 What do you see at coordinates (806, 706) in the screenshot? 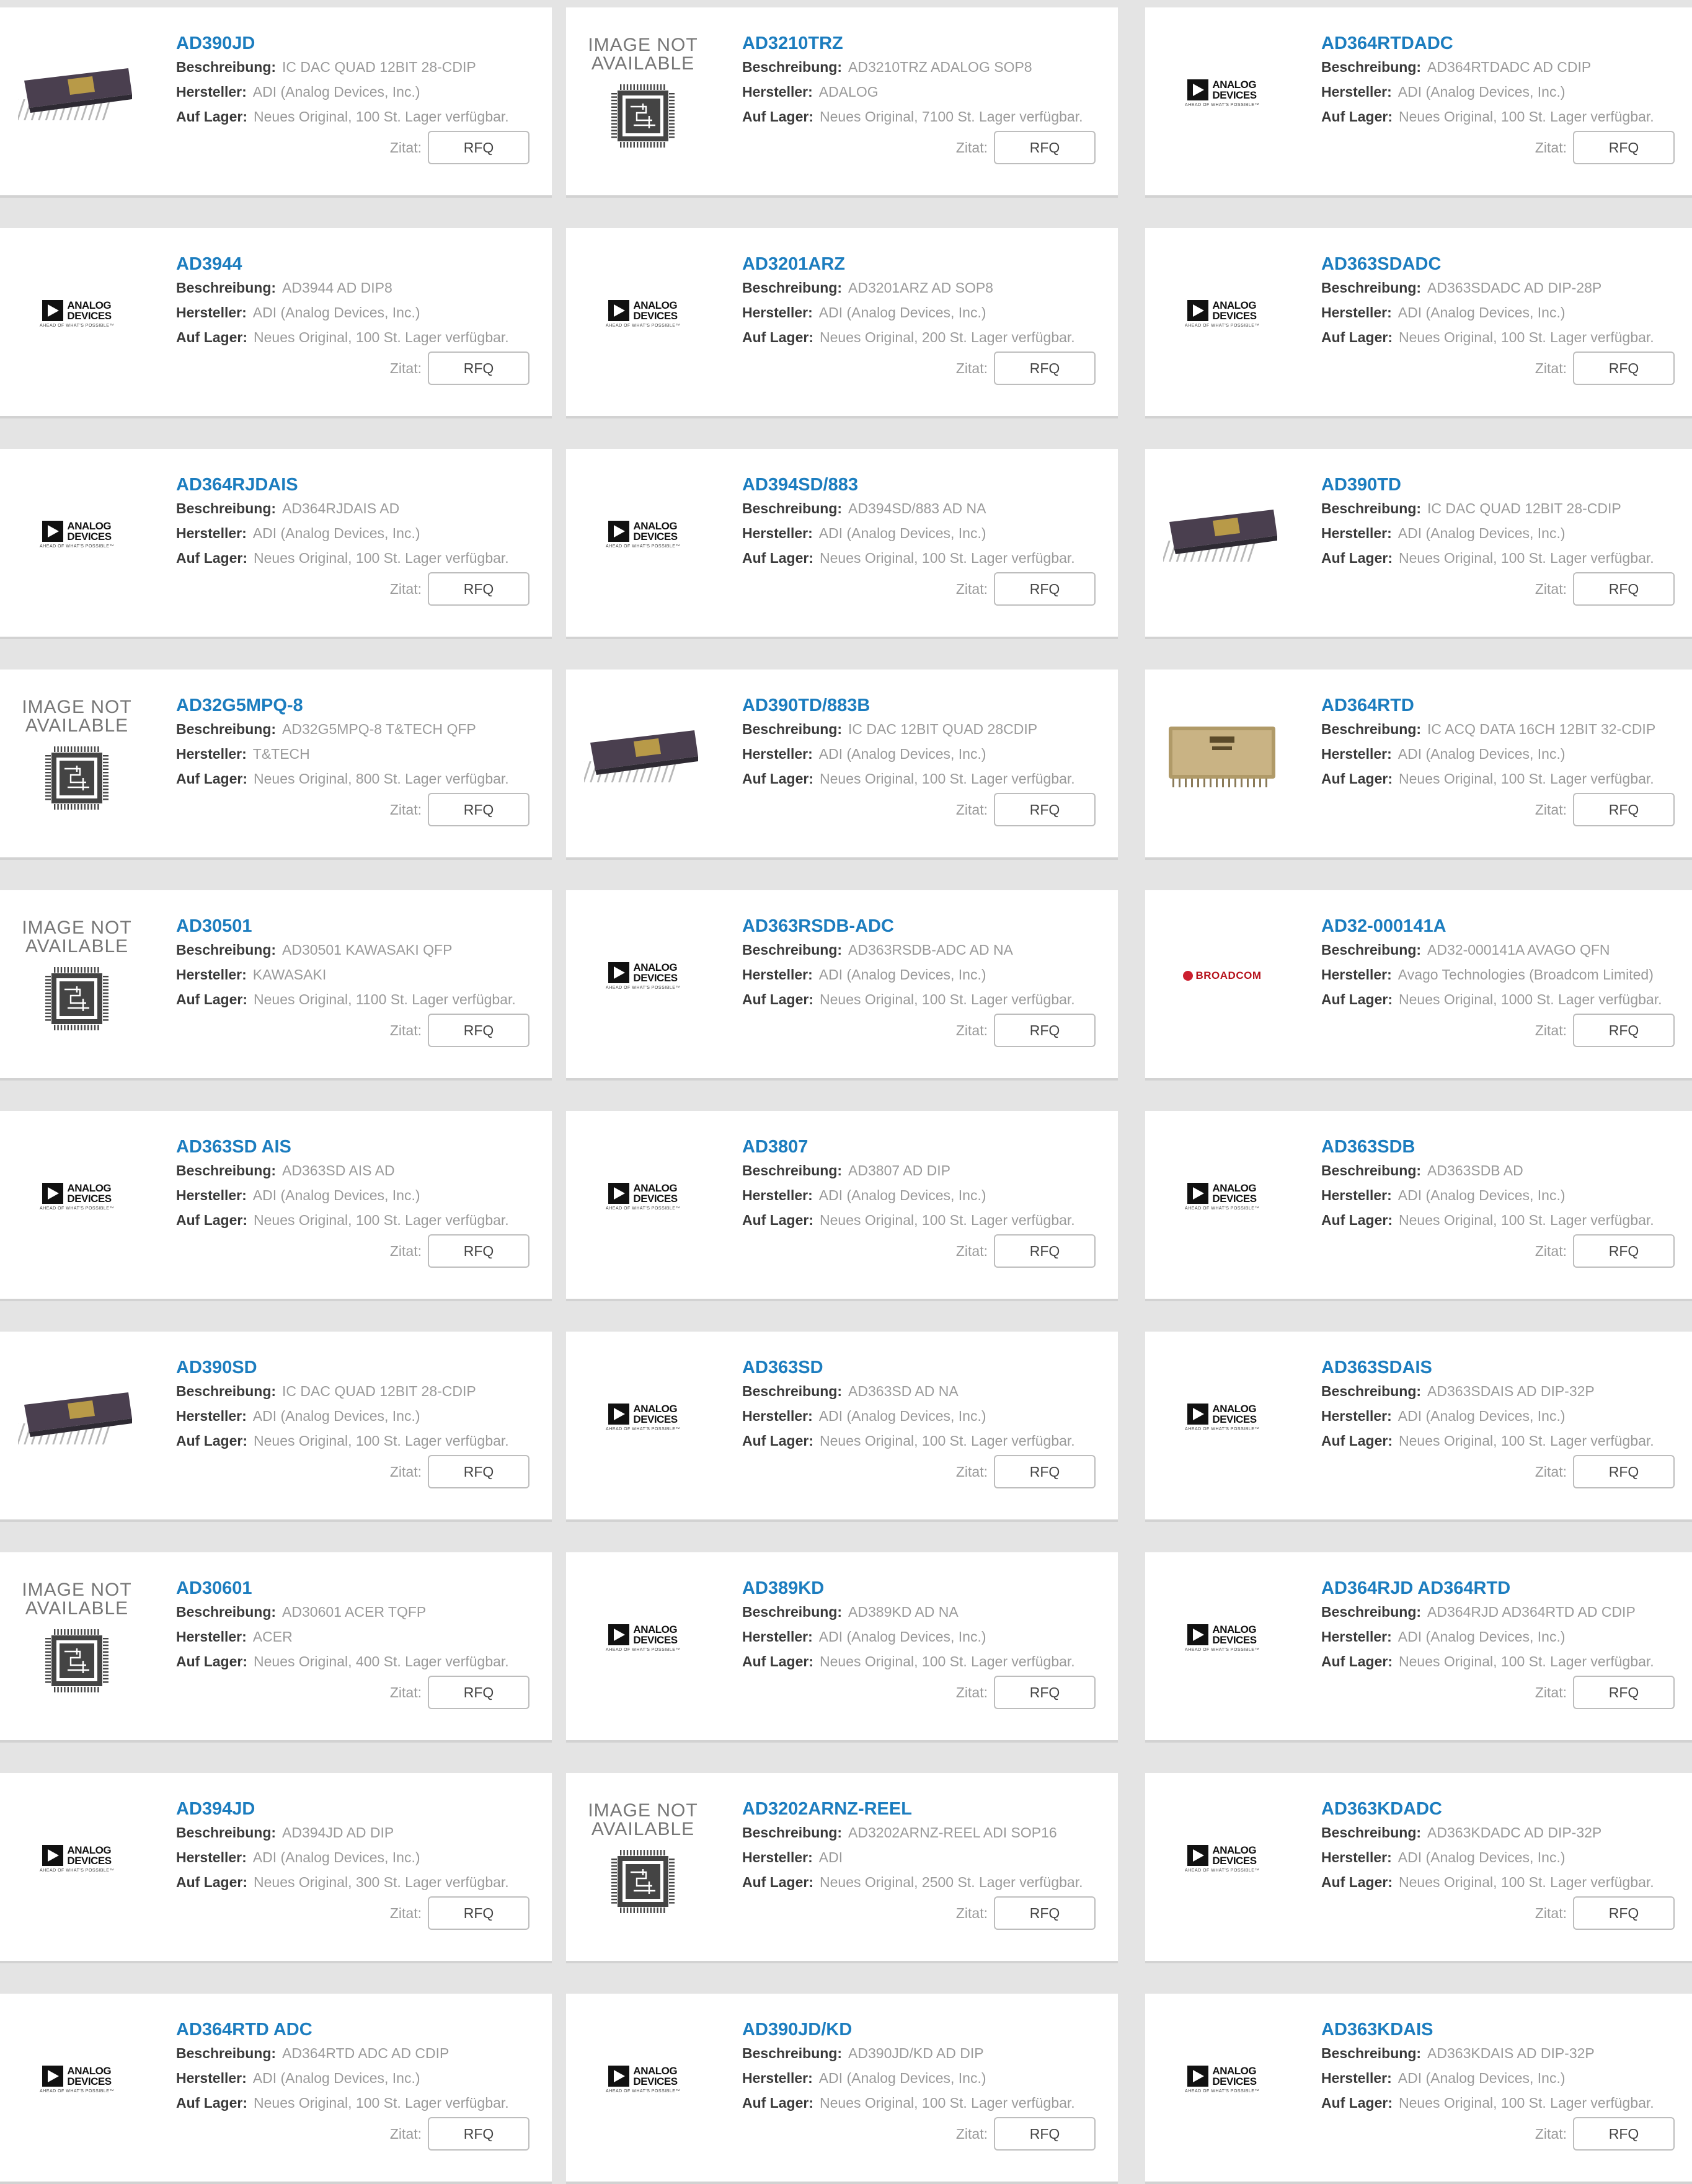
I see `product-part-number-link: AD390TD/883B` at bounding box center [806, 706].